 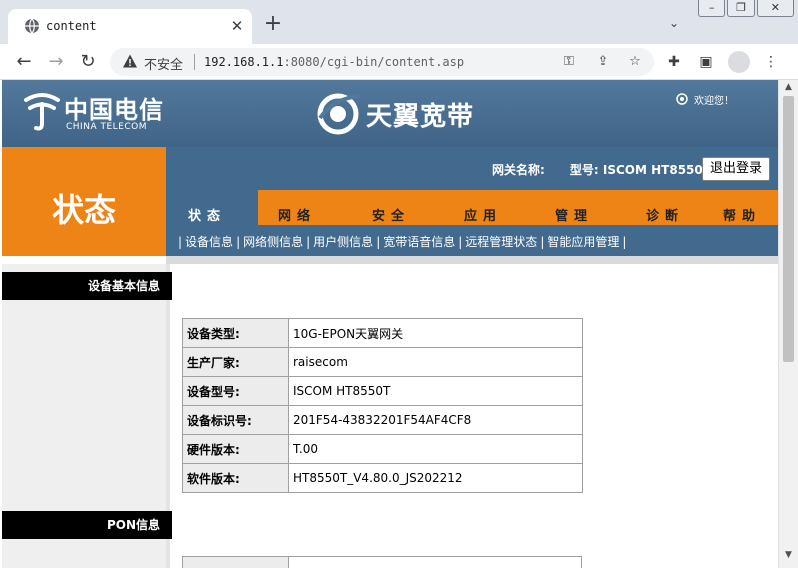 I want to click on url-text: 192.168.1.1:8080/cgi-bin/content.asp, so click(x=334, y=62).